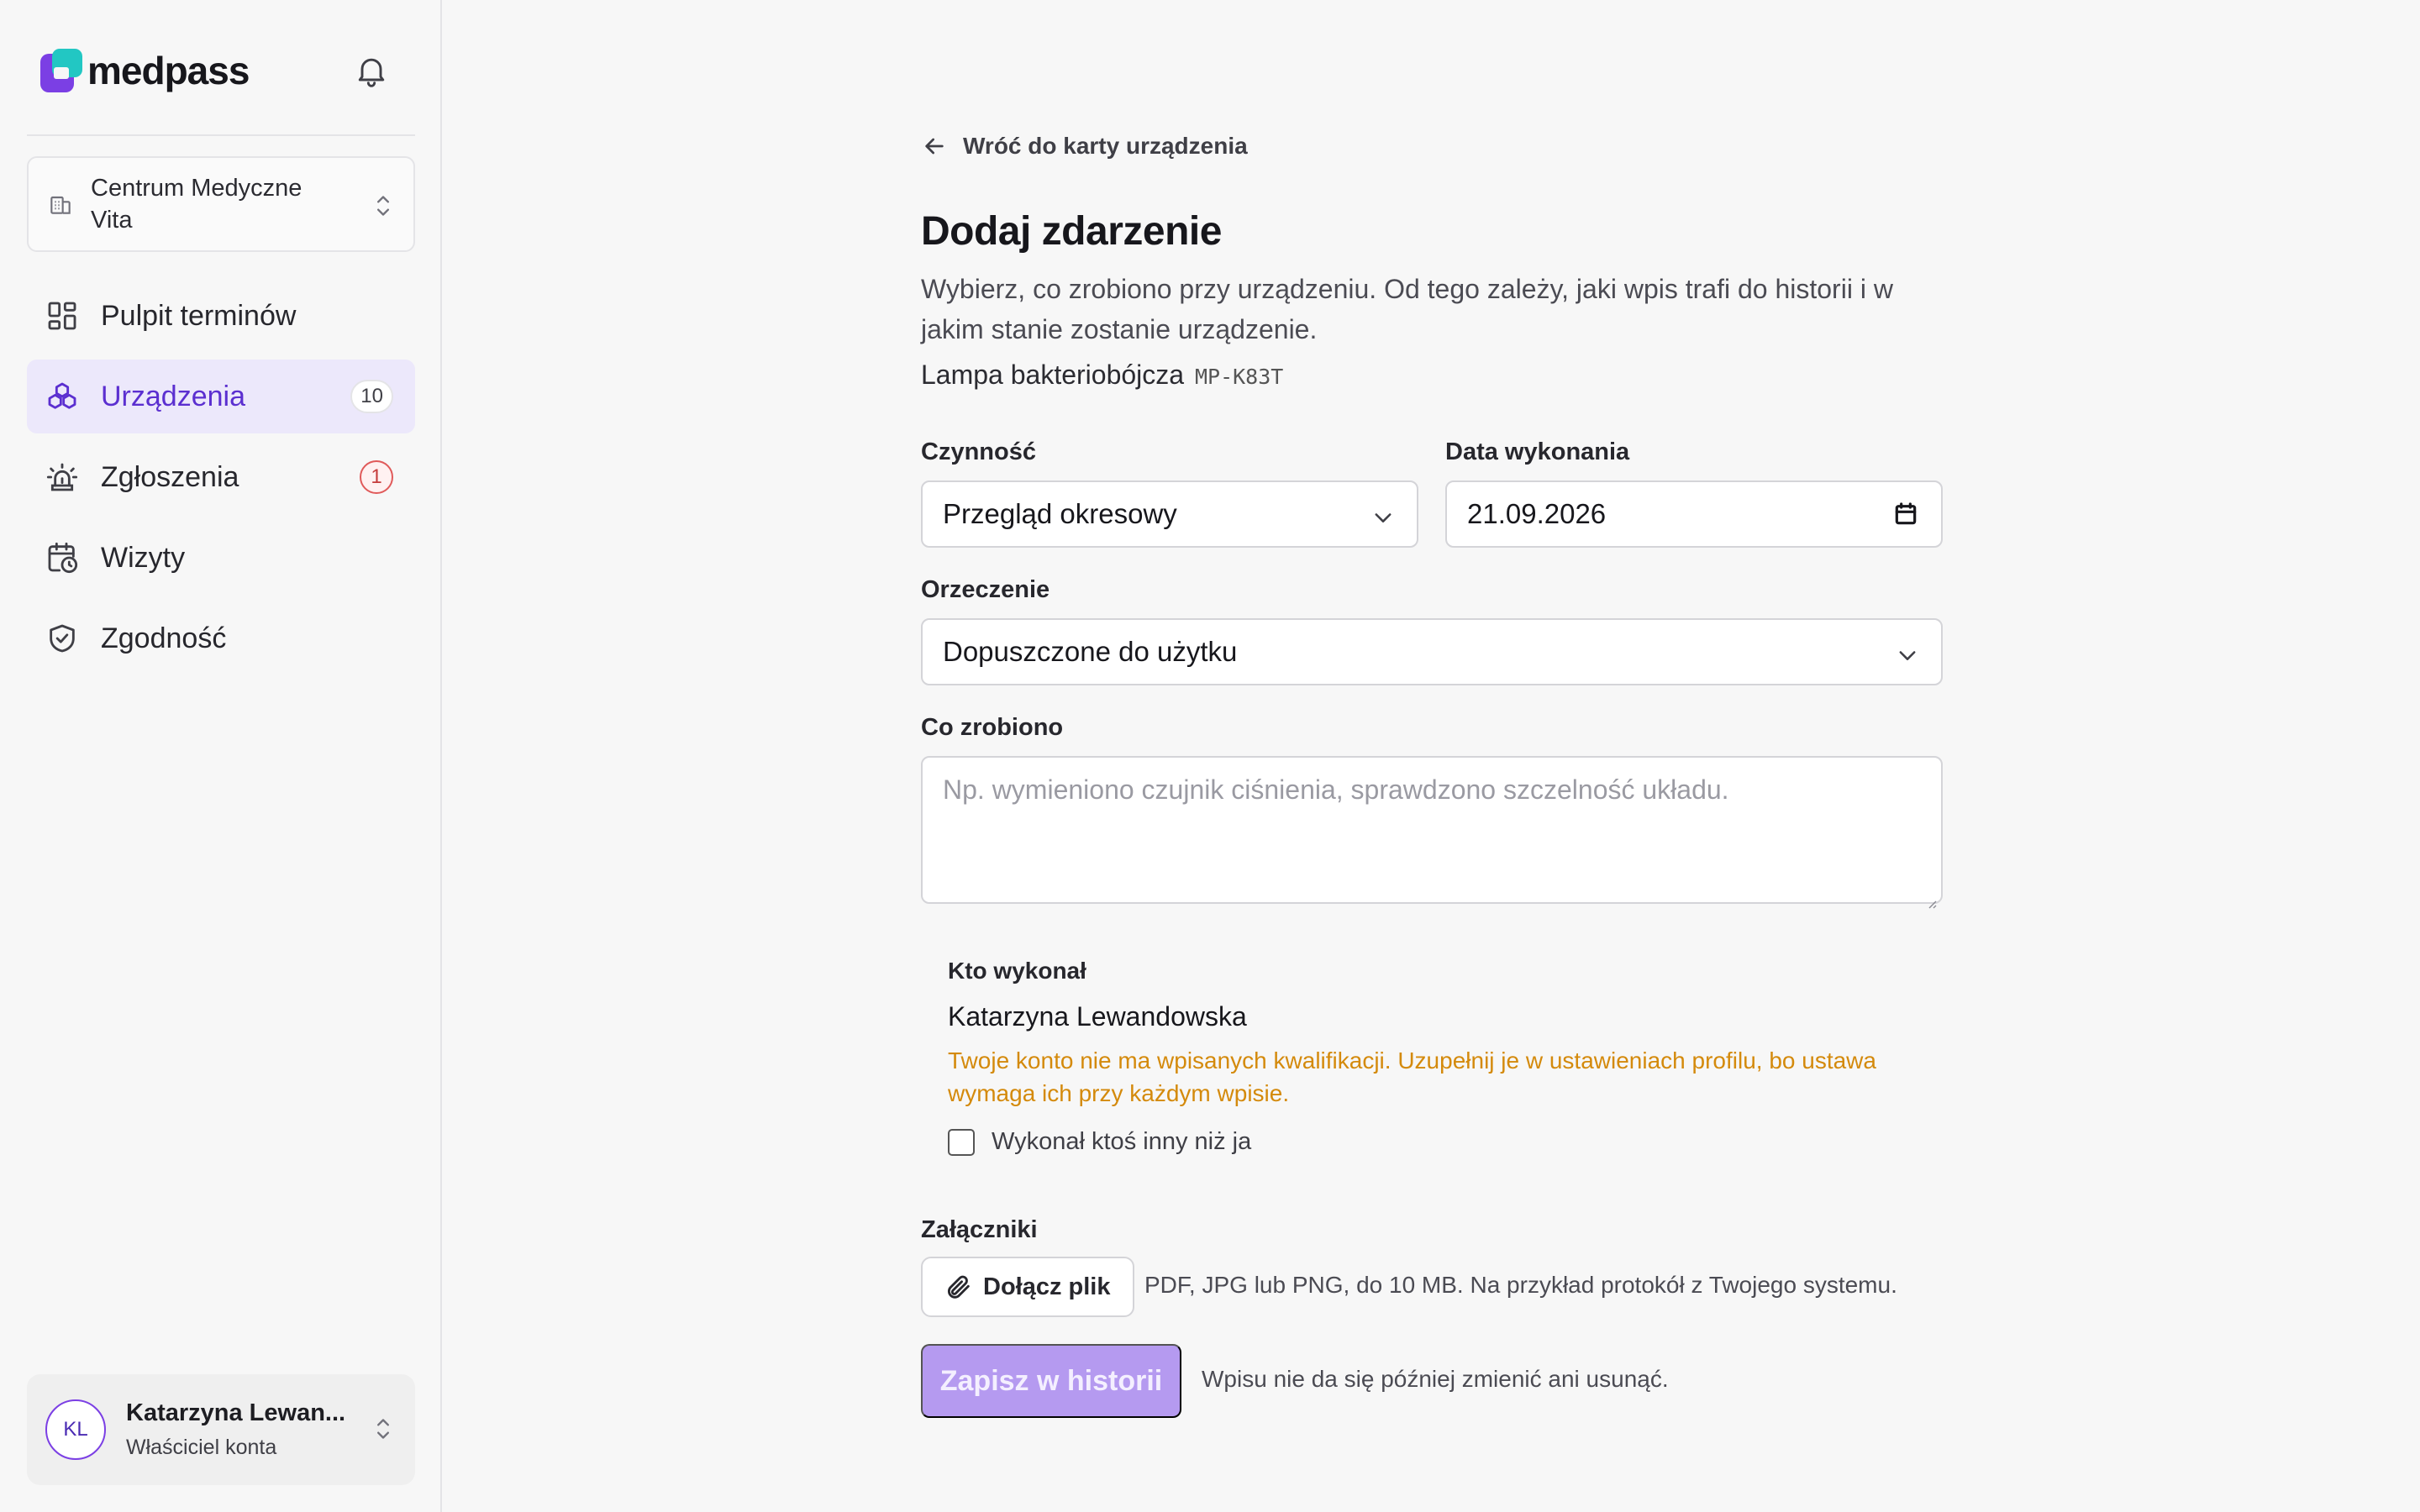 The image size is (2420, 1512). I want to click on medpass-logo-icon, so click(61, 70).